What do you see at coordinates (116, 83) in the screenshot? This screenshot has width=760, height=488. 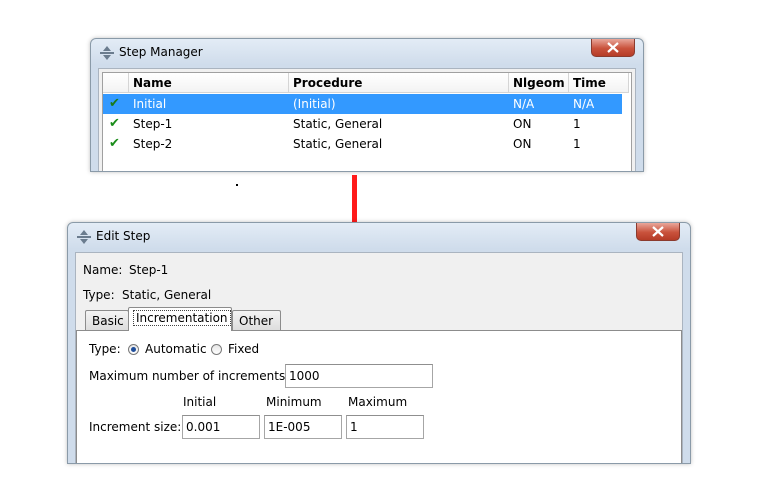 I see `column-header-check` at bounding box center [116, 83].